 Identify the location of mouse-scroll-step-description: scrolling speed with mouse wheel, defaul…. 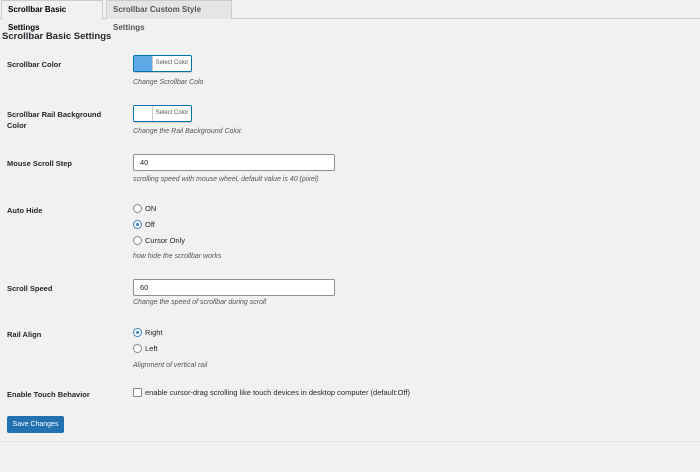
(226, 179).